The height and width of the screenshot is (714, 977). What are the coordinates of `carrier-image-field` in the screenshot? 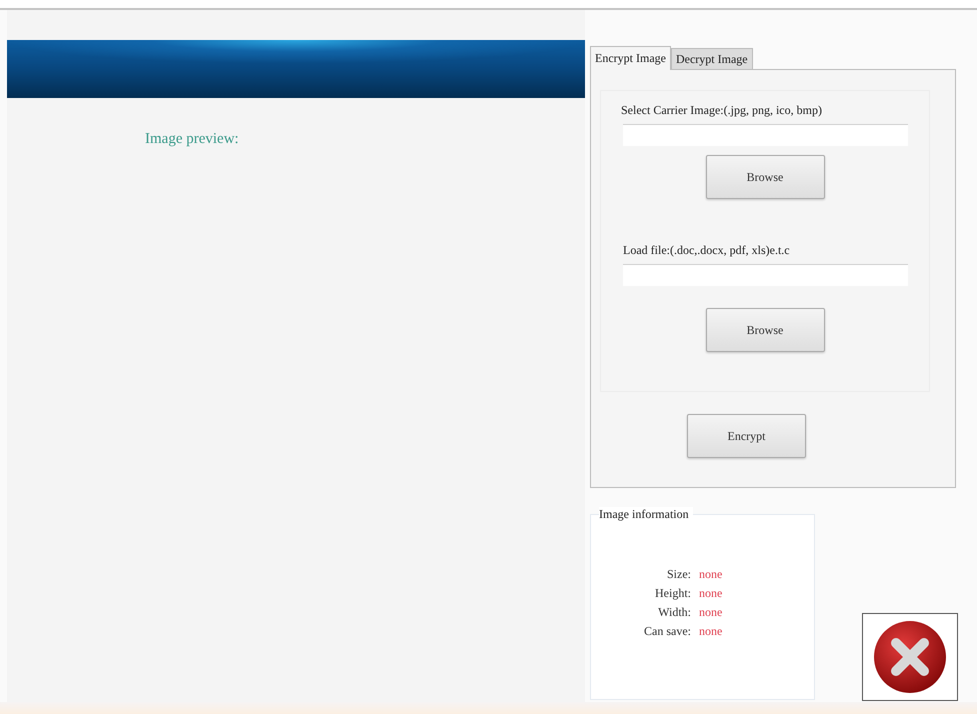 It's located at (765, 135).